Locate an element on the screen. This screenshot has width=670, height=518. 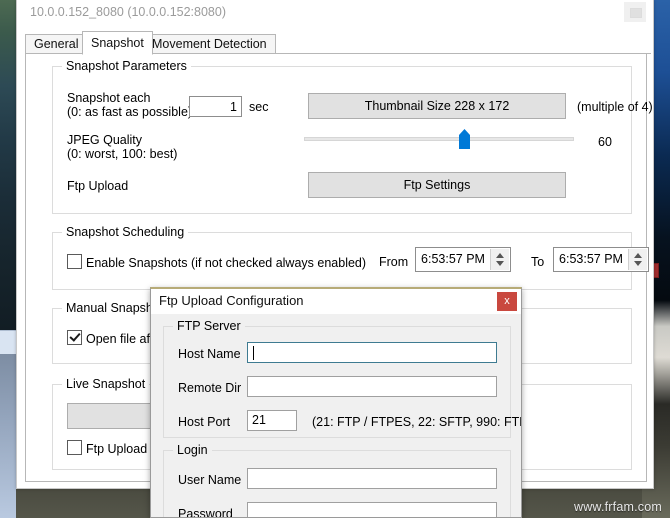
window-title: 10.0.0.152_8080 (10.0.0.152:8080) is located at coordinates (128, 12).